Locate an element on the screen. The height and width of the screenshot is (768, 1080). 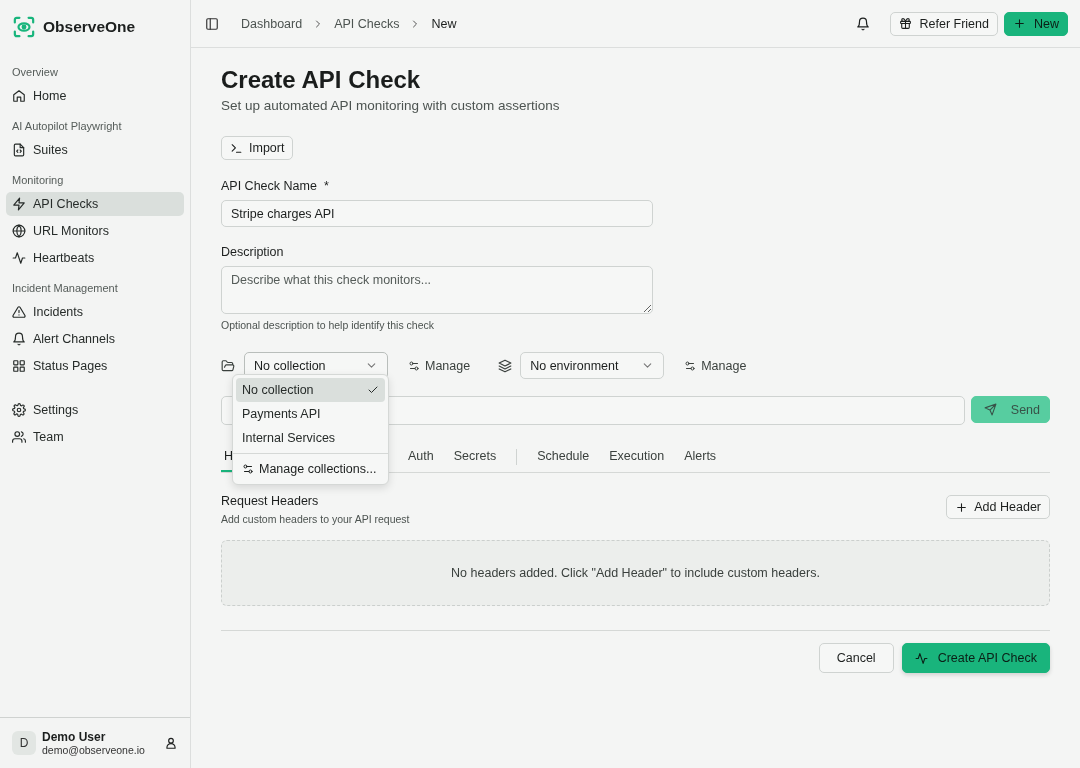
check-icon is located at coordinates (373, 390).